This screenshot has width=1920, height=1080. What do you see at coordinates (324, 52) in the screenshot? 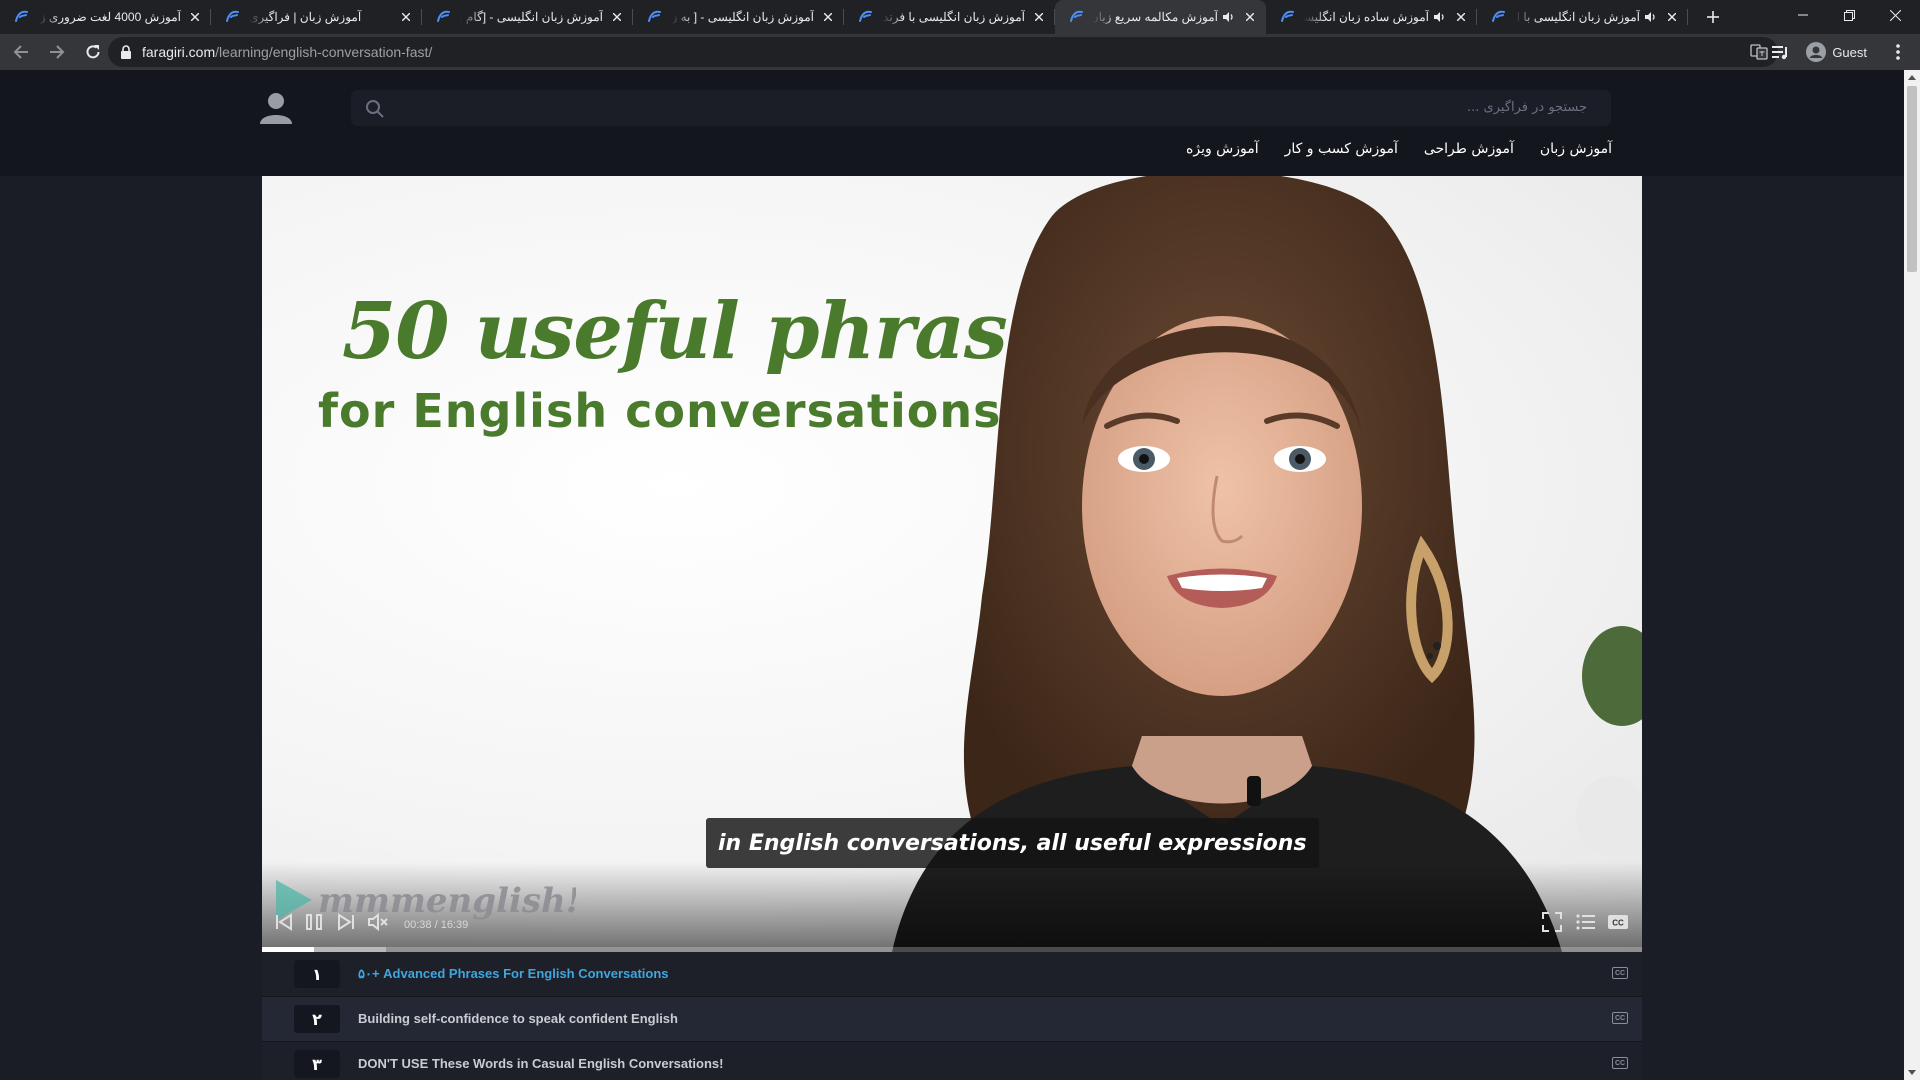
I see `url-path: /learning/english-conversation-fast/` at bounding box center [324, 52].